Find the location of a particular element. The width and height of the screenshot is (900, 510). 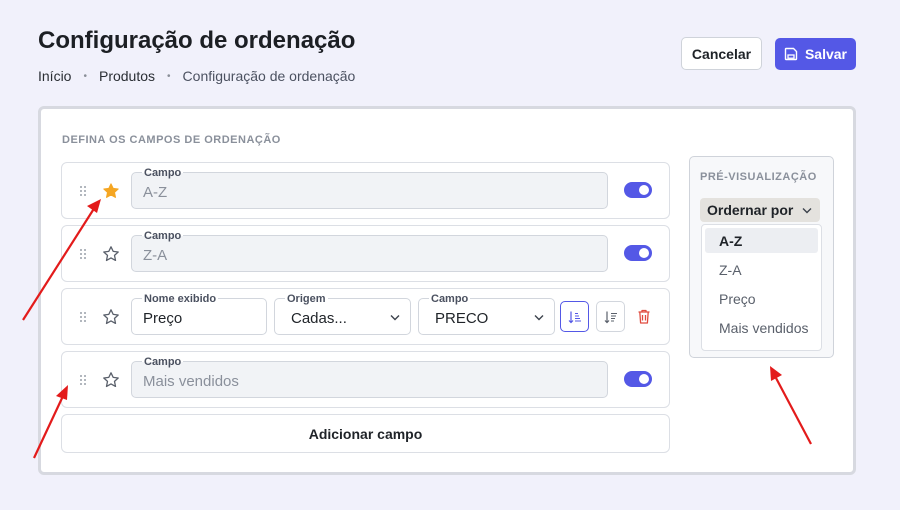

order-by-menu: A-Z Z-A Preço Mais vendidos is located at coordinates (761, 287).